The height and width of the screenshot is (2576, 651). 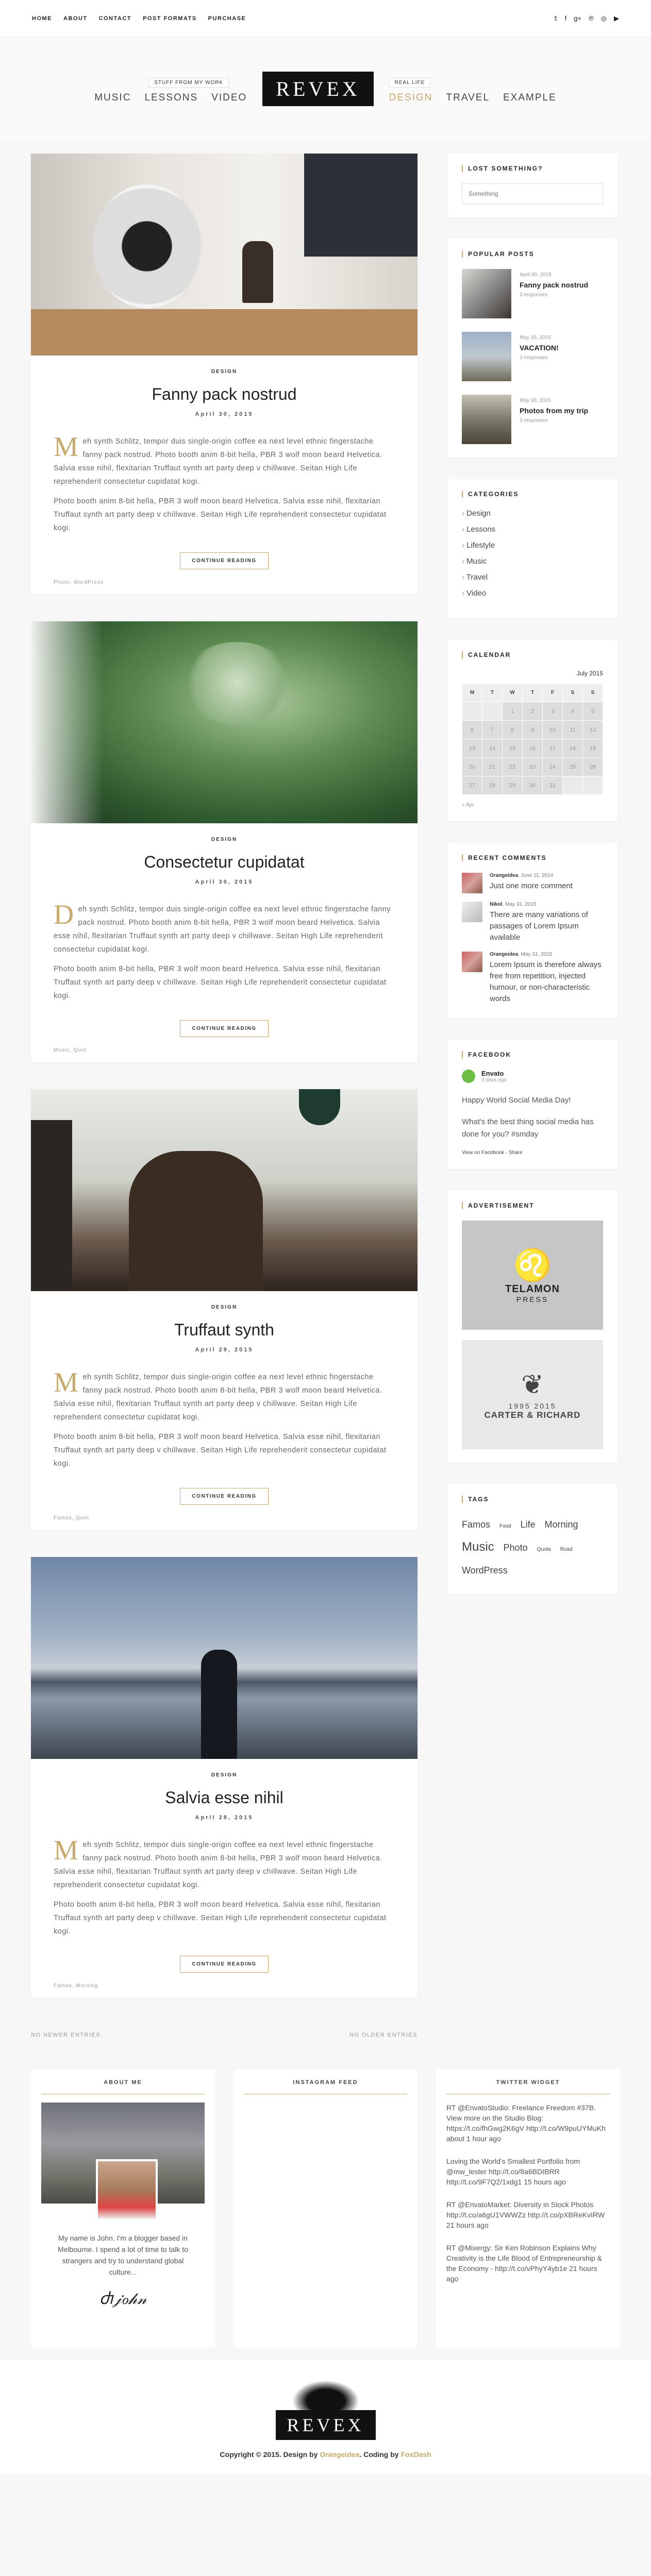 What do you see at coordinates (383, 2035) in the screenshot?
I see `older-entries-link: No older entries` at bounding box center [383, 2035].